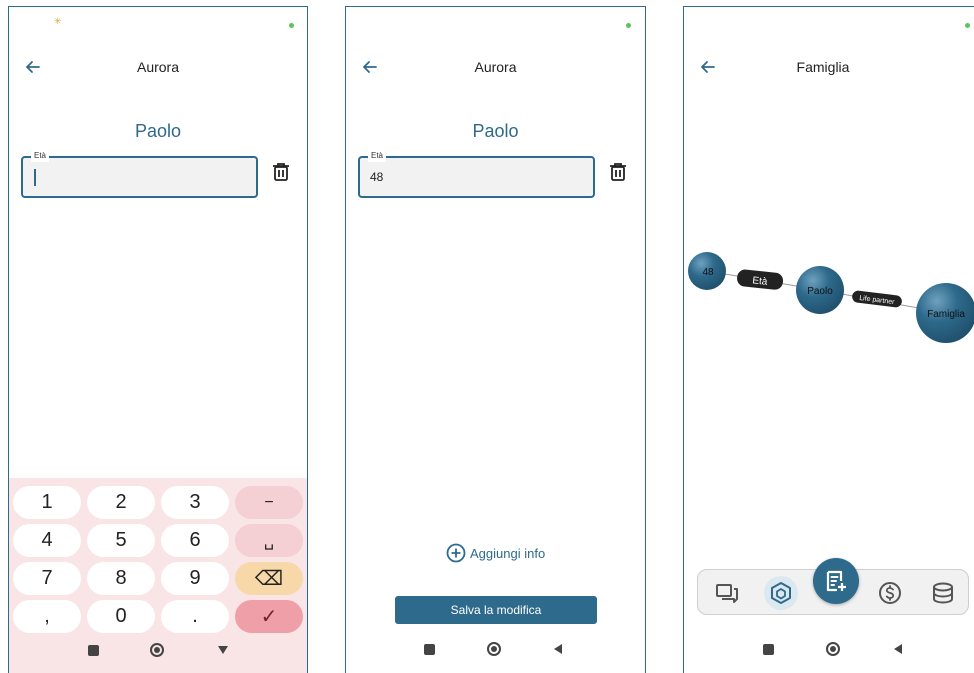 The image size is (974, 673). What do you see at coordinates (269, 616) in the screenshot?
I see `key-confirm: ✓` at bounding box center [269, 616].